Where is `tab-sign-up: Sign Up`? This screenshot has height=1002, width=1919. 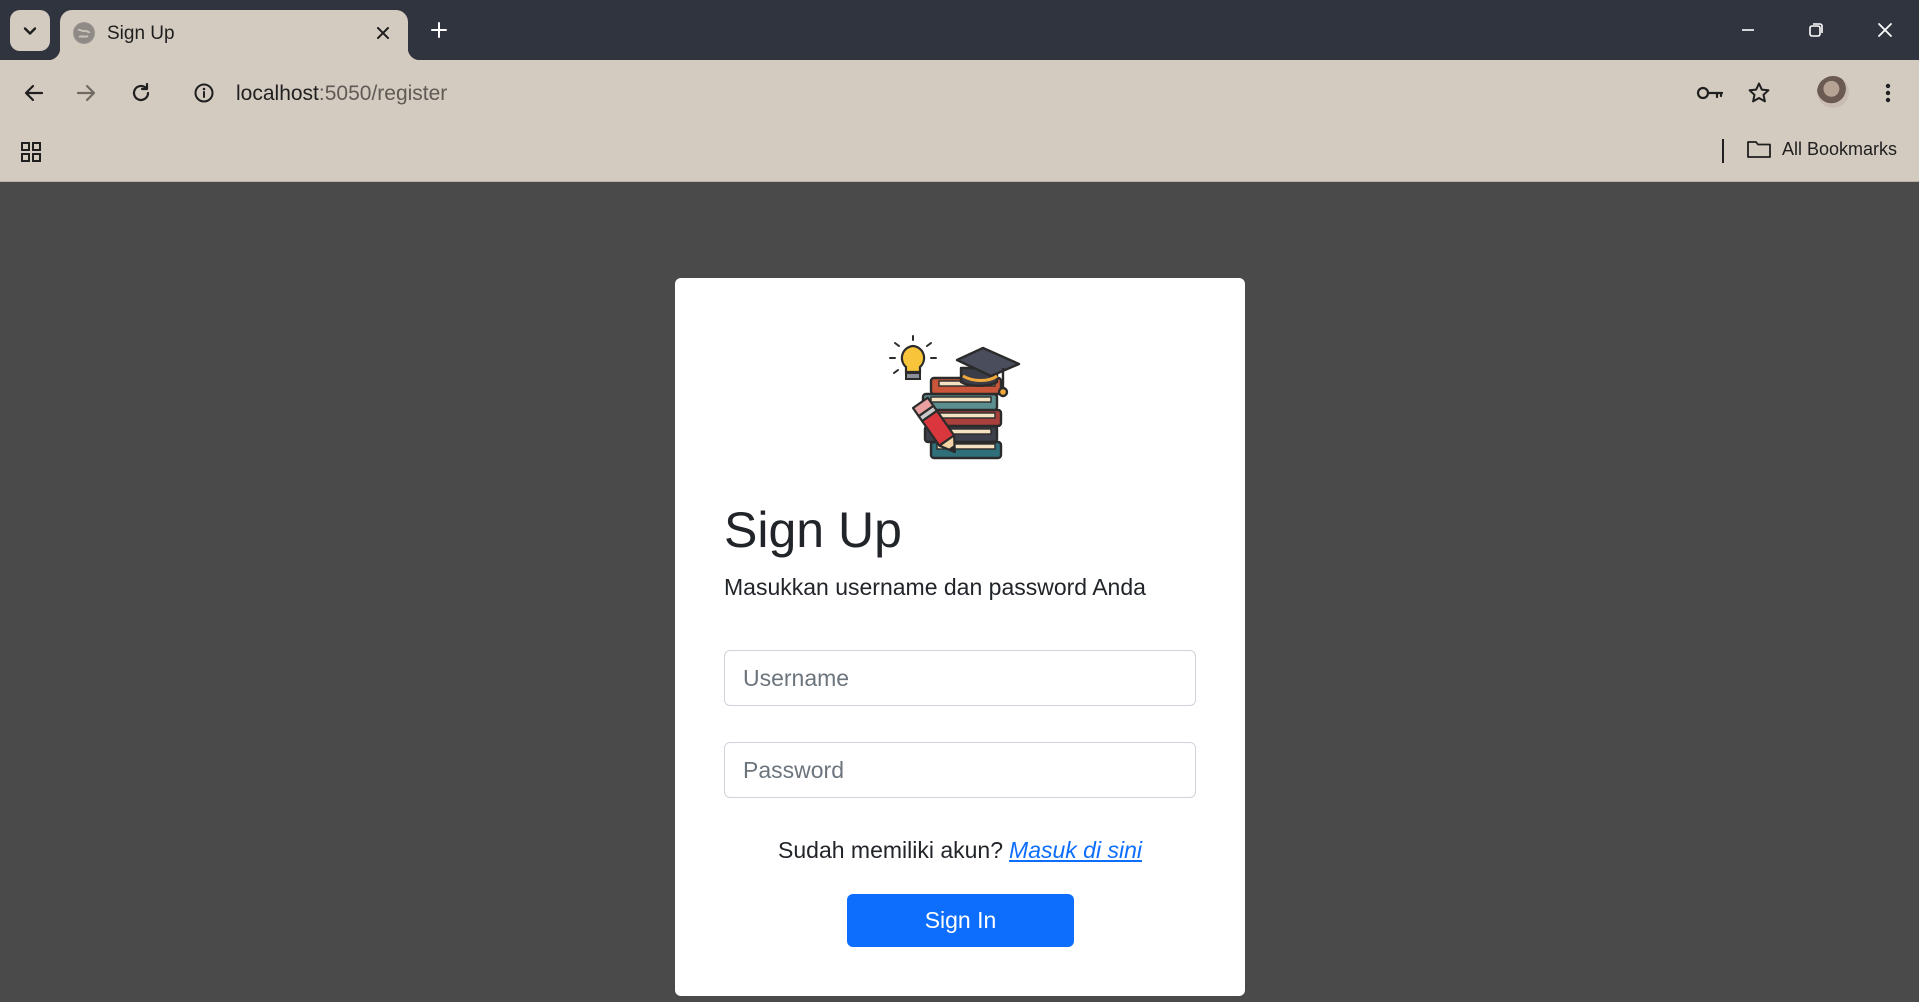
tab-sign-up: Sign Up is located at coordinates (234, 35).